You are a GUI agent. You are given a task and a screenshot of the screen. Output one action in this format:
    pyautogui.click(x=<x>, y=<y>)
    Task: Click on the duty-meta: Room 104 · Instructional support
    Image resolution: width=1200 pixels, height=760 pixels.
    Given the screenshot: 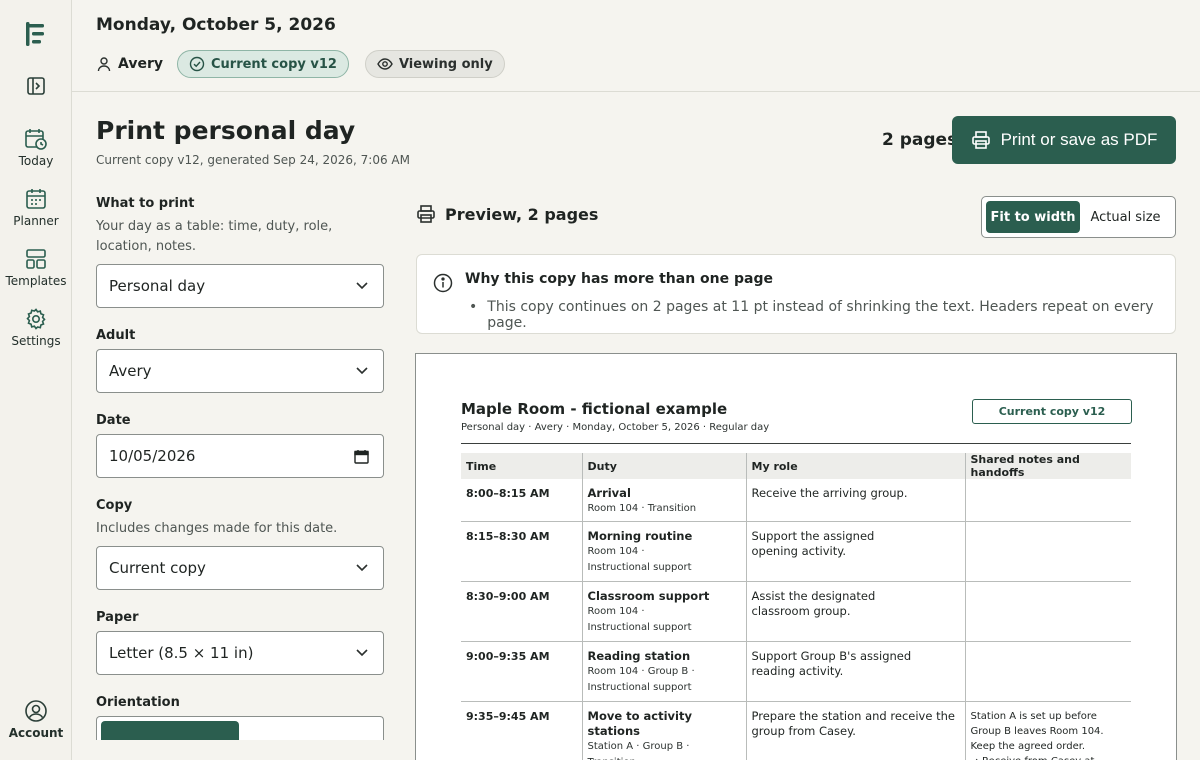 What is the action you would take?
    pyautogui.click(x=639, y=559)
    